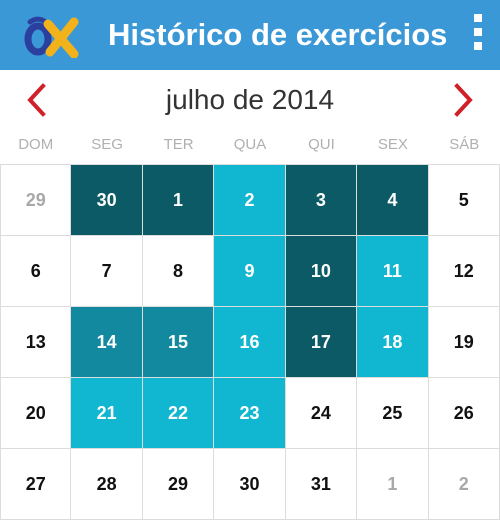  What do you see at coordinates (107, 342) in the screenshot?
I see `calendar-day-cell: 14` at bounding box center [107, 342].